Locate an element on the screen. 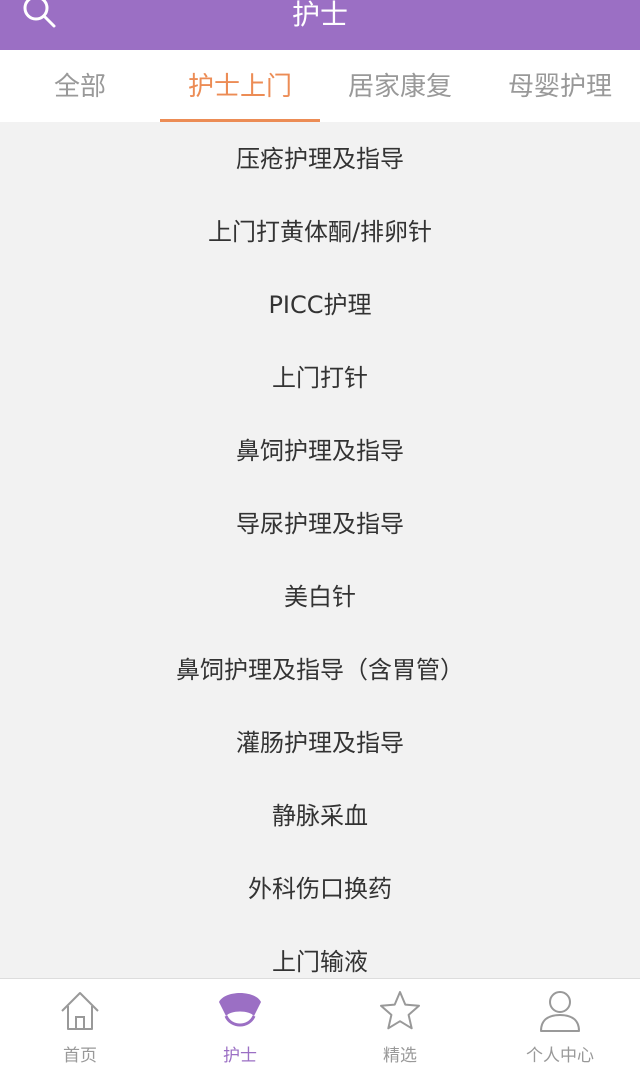 Image resolution: width=640 pixels, height=1068 pixels. list-item: 鼻饲护理及指导 is located at coordinates (320, 450).